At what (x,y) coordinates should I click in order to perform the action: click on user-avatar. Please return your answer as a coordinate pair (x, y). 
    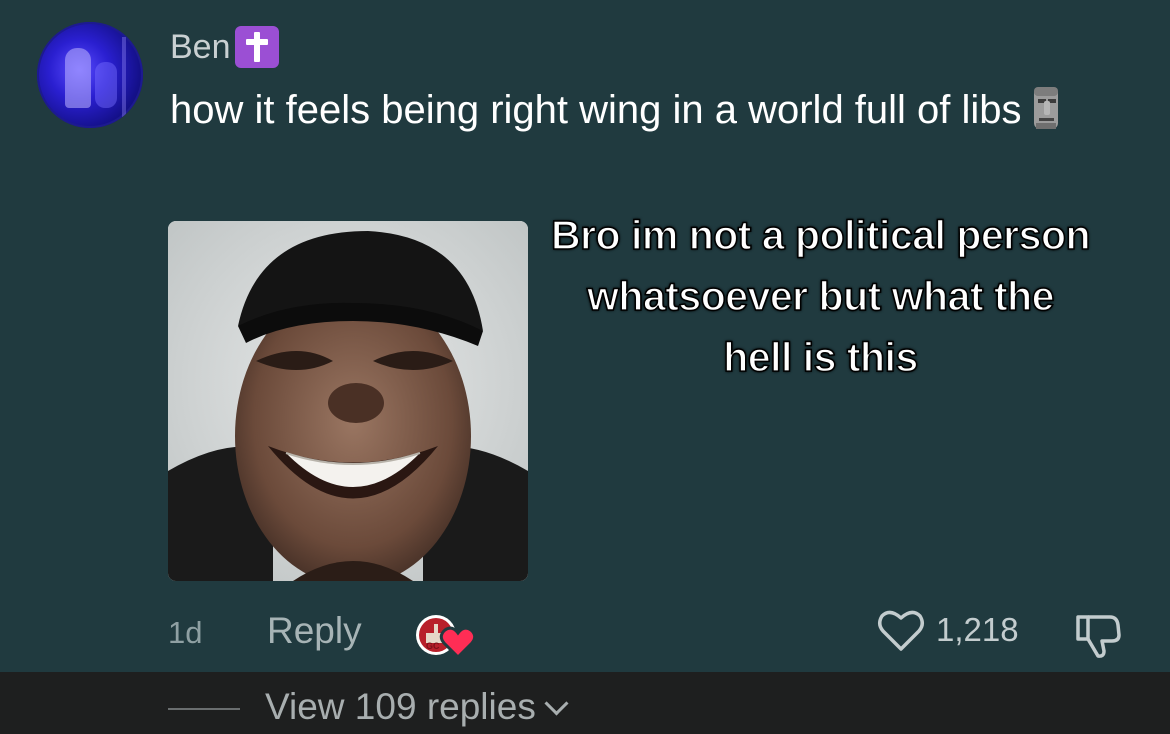
    Looking at the image, I should click on (90, 75).